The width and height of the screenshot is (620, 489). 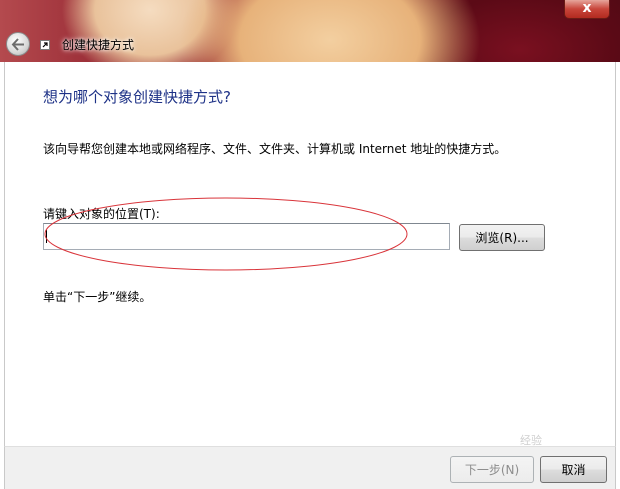 I want to click on text-caret, so click(x=46, y=236).